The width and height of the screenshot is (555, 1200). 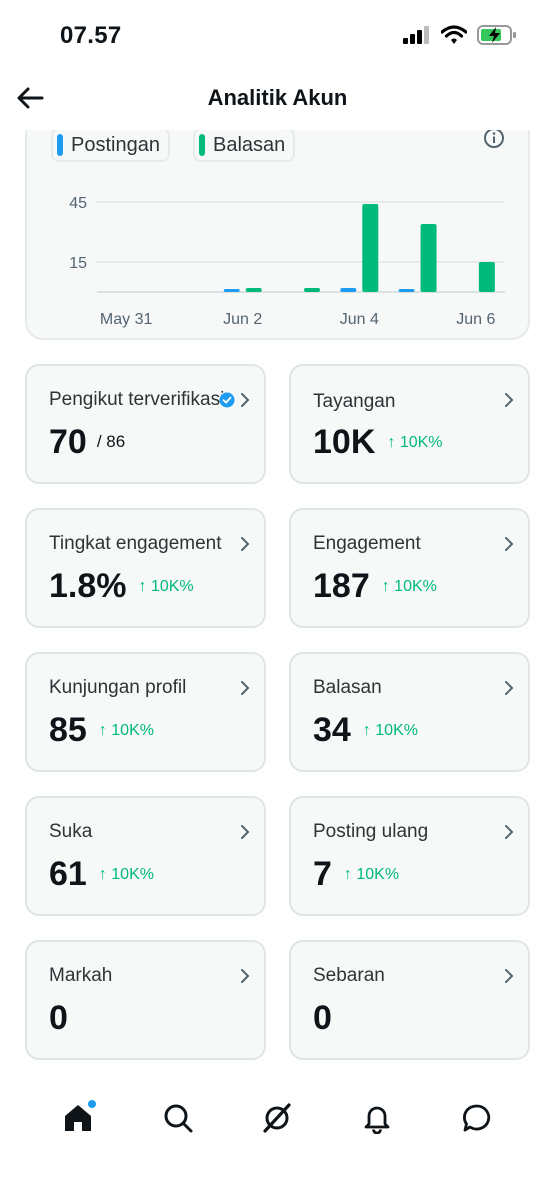 What do you see at coordinates (227, 400) in the screenshot?
I see `verified-badge-icon` at bounding box center [227, 400].